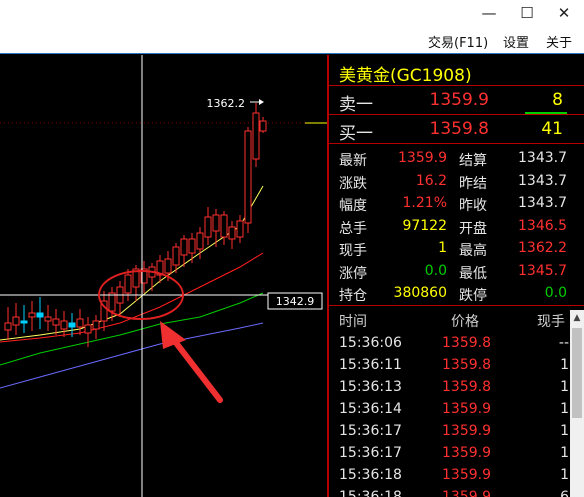  Describe the element at coordinates (370, 365) in the screenshot. I see `tick-time: 15:36:11` at that location.